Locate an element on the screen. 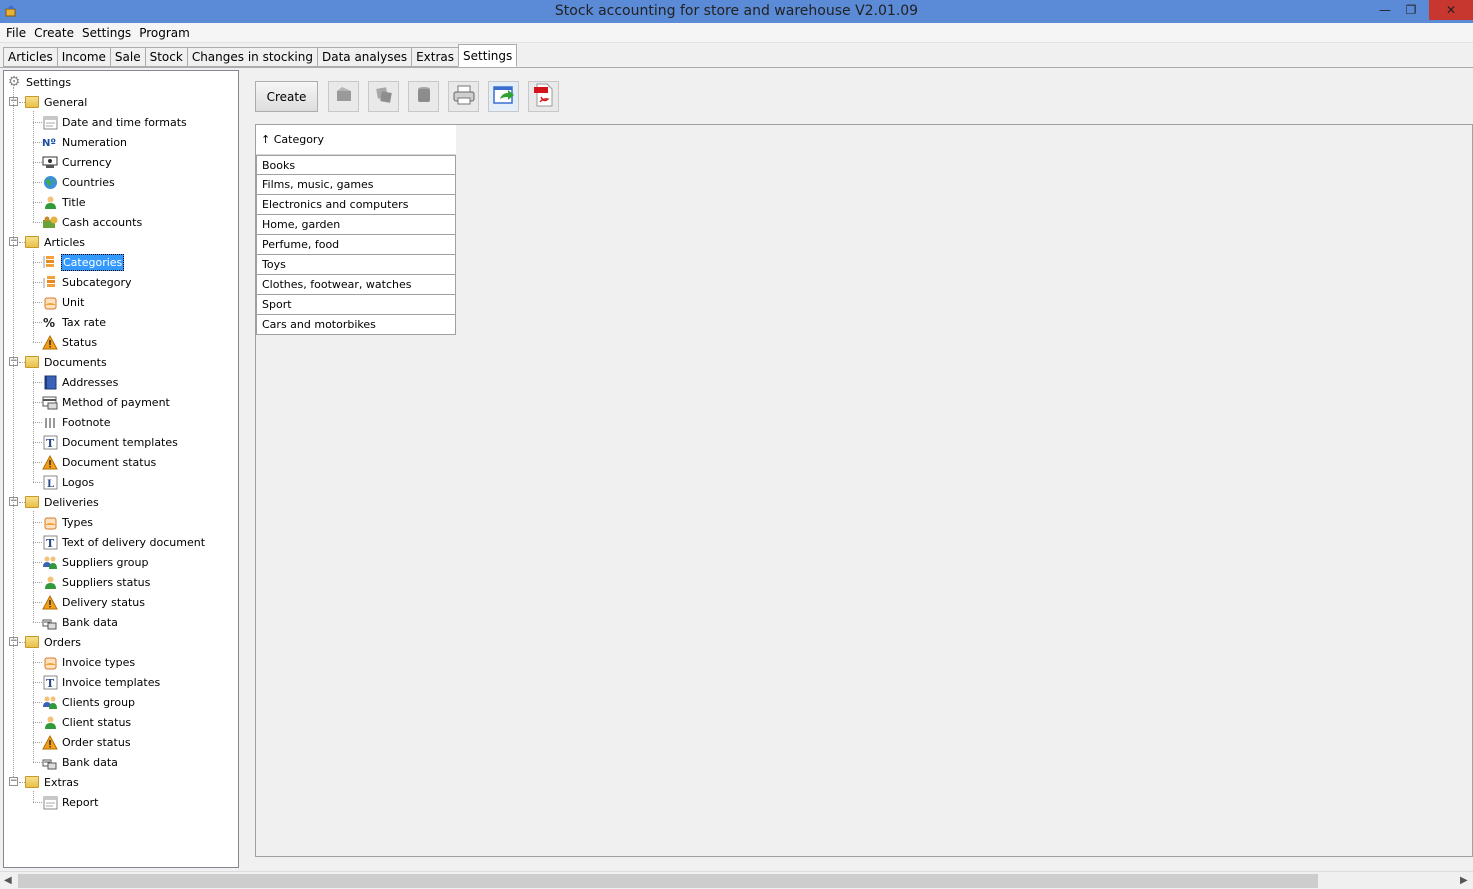 This screenshot has height=889, width=1473. tree-item-client-status: Client status is located at coordinates (87, 722).